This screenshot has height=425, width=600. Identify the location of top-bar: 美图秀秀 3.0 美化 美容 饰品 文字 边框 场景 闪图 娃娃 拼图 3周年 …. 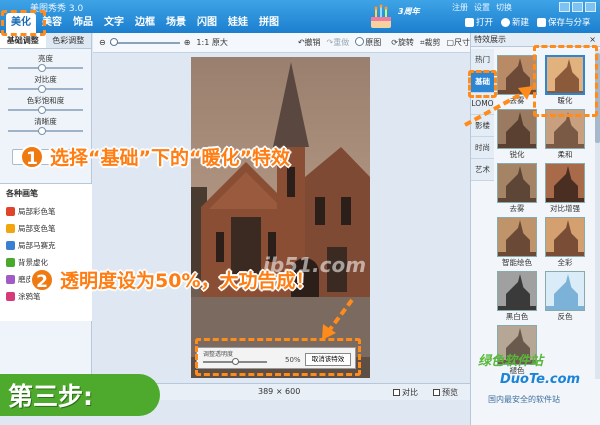
(300, 16).